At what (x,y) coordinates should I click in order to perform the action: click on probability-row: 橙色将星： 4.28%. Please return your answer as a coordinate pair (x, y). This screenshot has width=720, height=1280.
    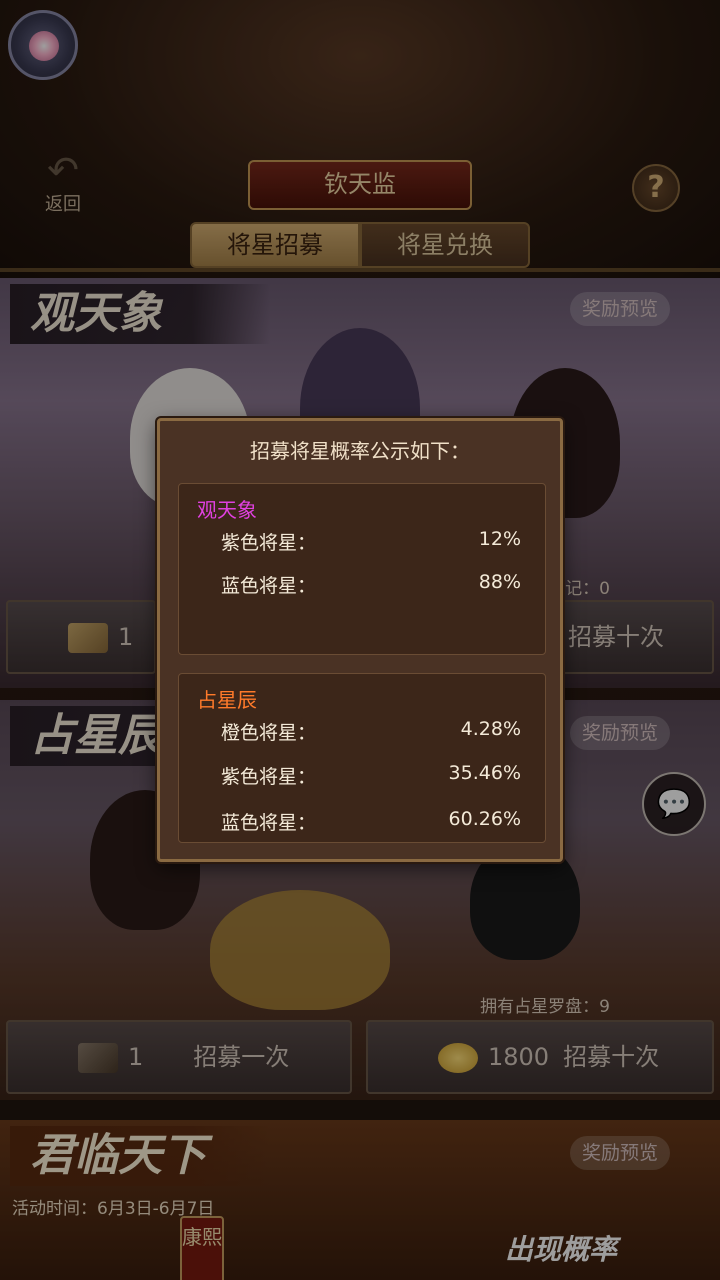
    Looking at the image, I should click on (371, 733).